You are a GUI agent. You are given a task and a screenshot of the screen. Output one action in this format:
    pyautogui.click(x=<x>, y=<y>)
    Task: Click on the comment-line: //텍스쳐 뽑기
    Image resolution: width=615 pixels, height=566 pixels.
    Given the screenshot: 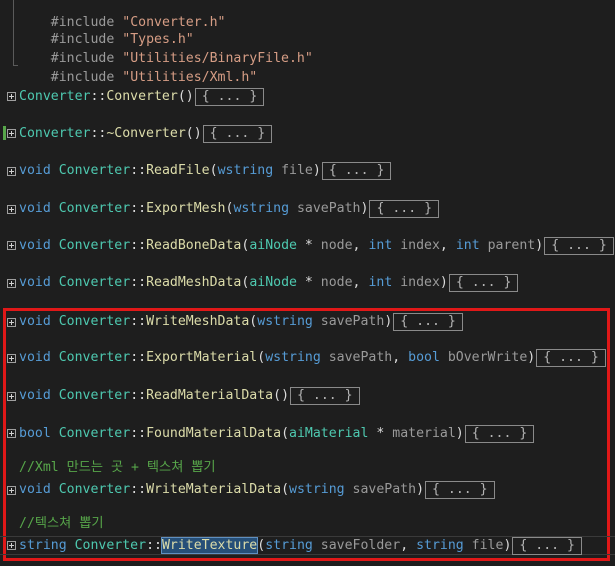 What is the action you would take?
    pyautogui.click(x=61, y=523)
    